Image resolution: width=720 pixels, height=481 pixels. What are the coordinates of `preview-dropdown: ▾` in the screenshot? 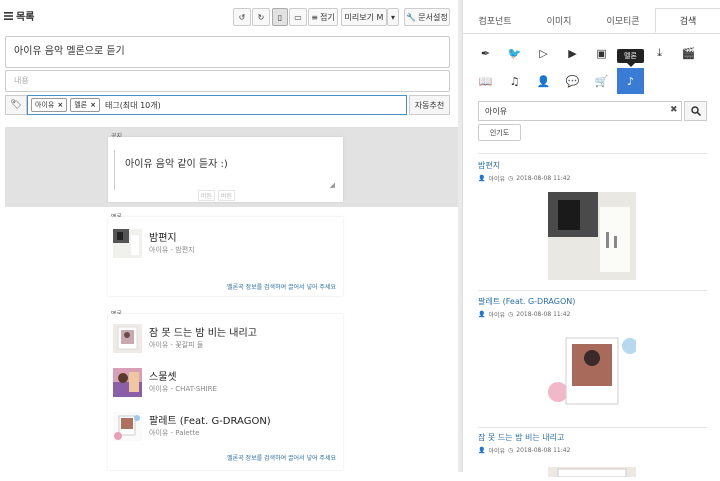 It's located at (393, 17).